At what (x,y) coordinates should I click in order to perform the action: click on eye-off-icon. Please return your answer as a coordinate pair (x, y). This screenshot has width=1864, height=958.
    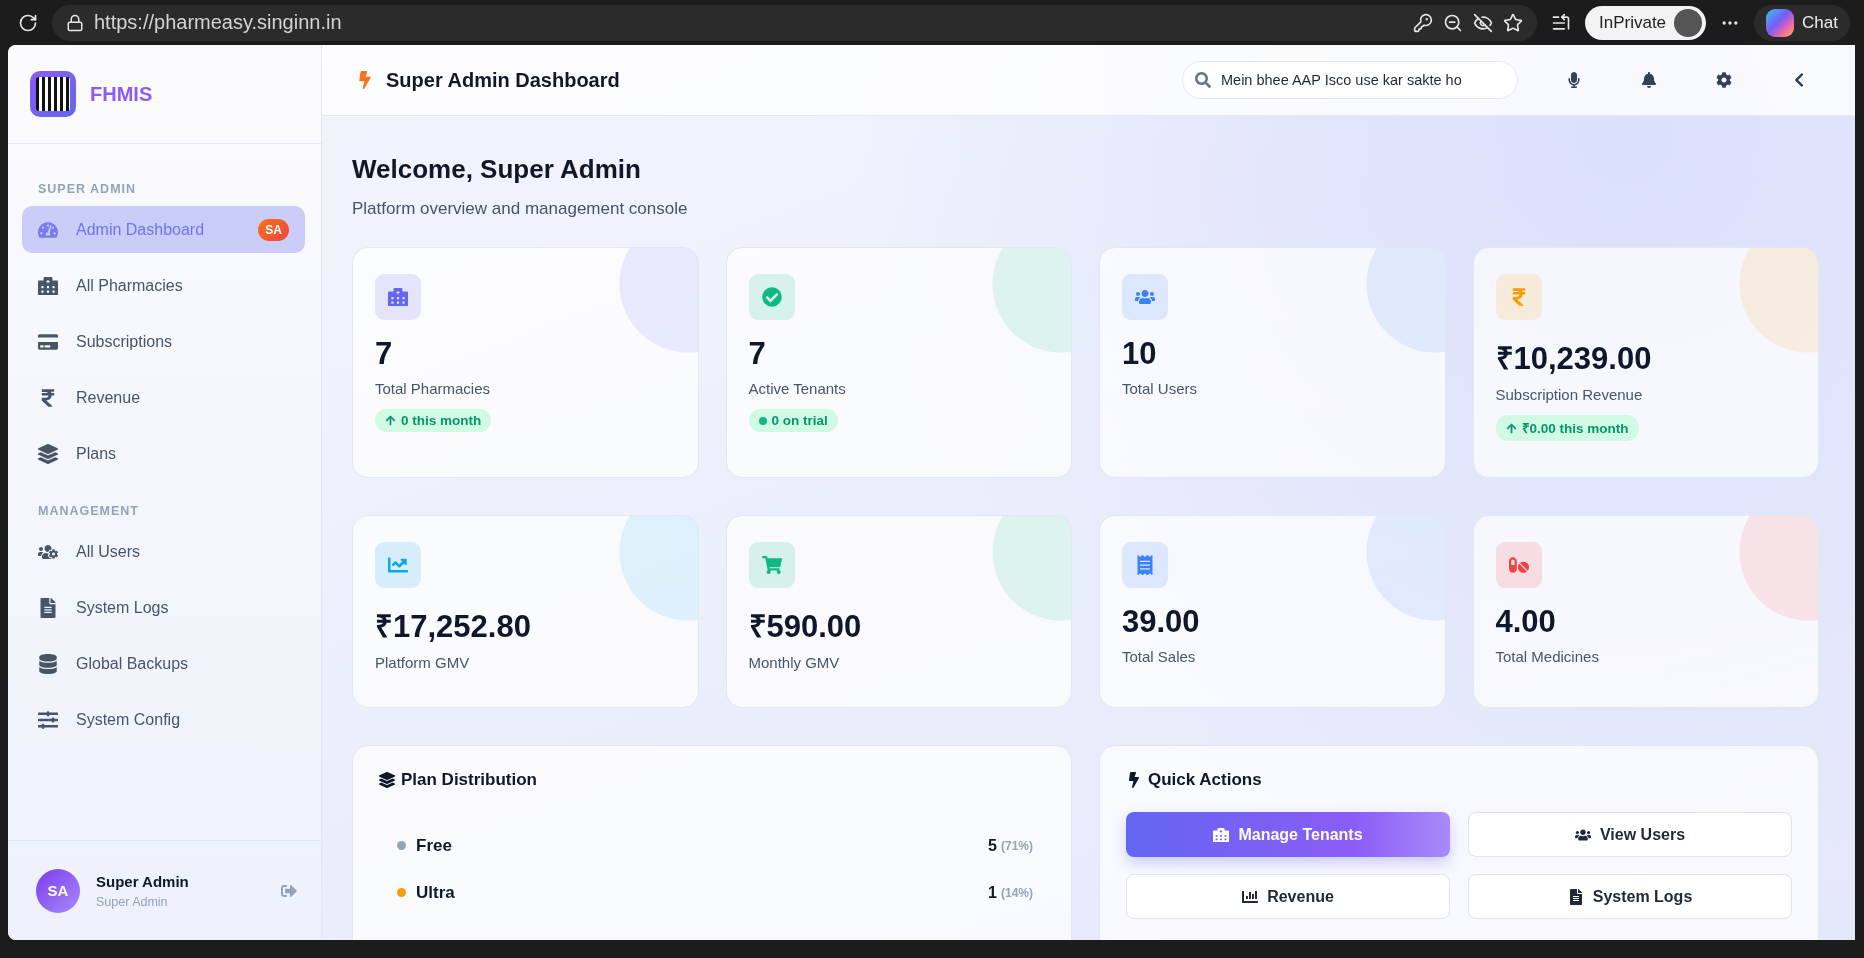
    Looking at the image, I should click on (1483, 22).